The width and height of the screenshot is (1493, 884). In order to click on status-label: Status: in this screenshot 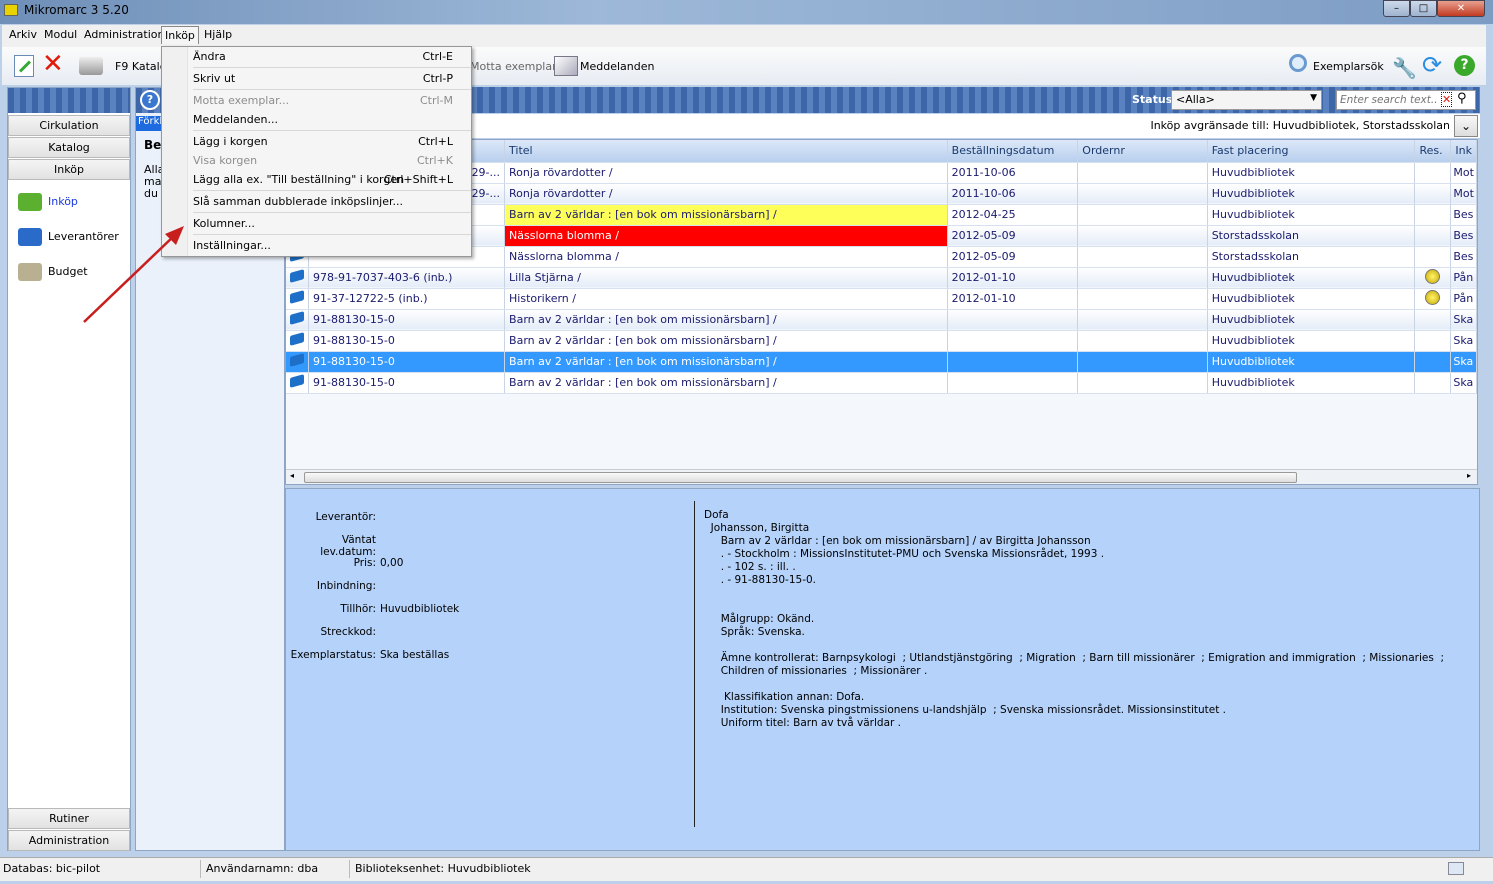, I will do `click(1154, 99)`.